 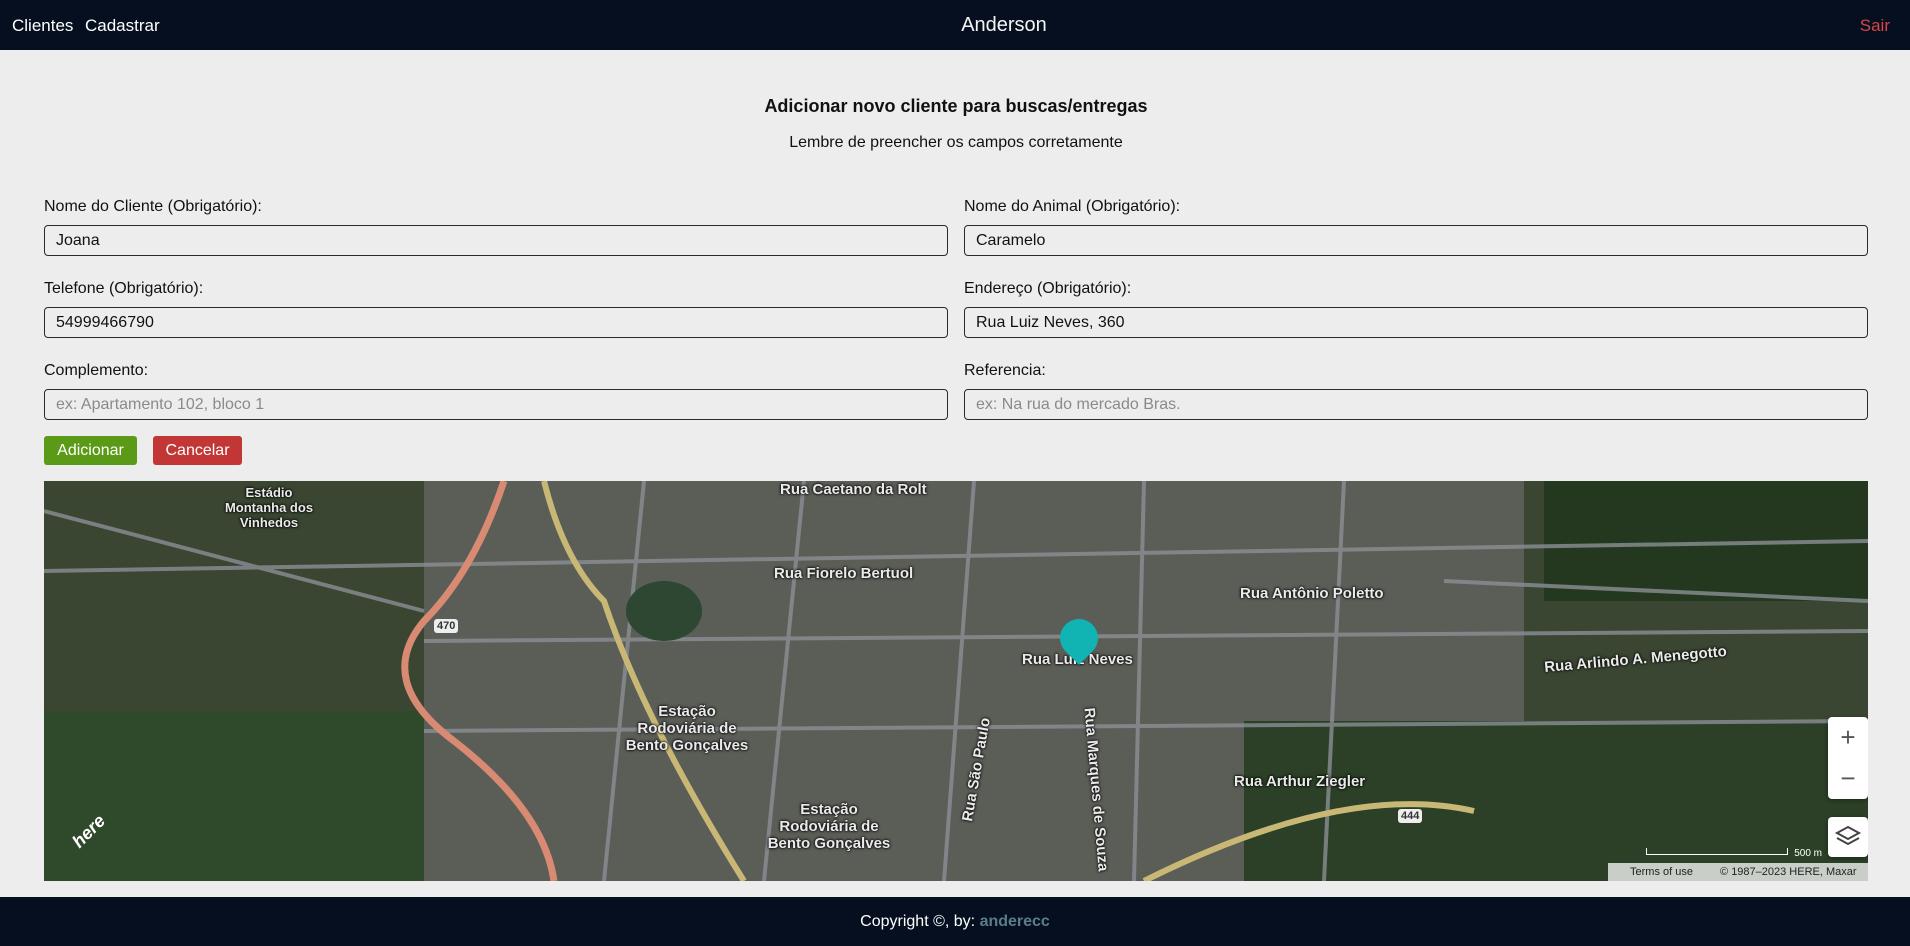 What do you see at coordinates (96, 370) in the screenshot?
I see `complemento-label: Complemento:` at bounding box center [96, 370].